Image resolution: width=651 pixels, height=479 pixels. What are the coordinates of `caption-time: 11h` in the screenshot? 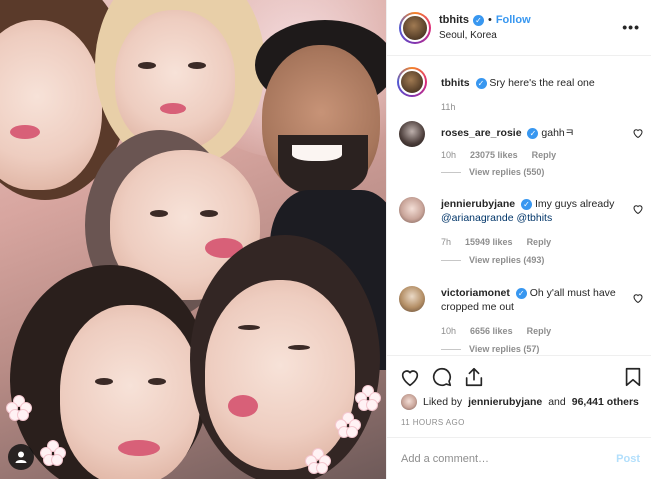 It's located at (448, 107).